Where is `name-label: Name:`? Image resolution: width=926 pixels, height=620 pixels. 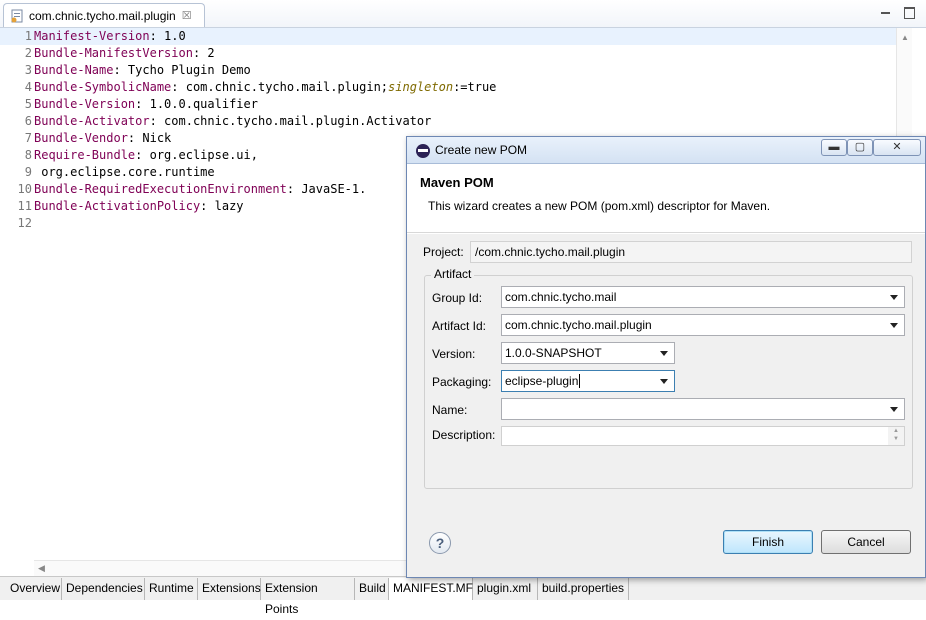
name-label: Name: is located at coordinates (450, 410).